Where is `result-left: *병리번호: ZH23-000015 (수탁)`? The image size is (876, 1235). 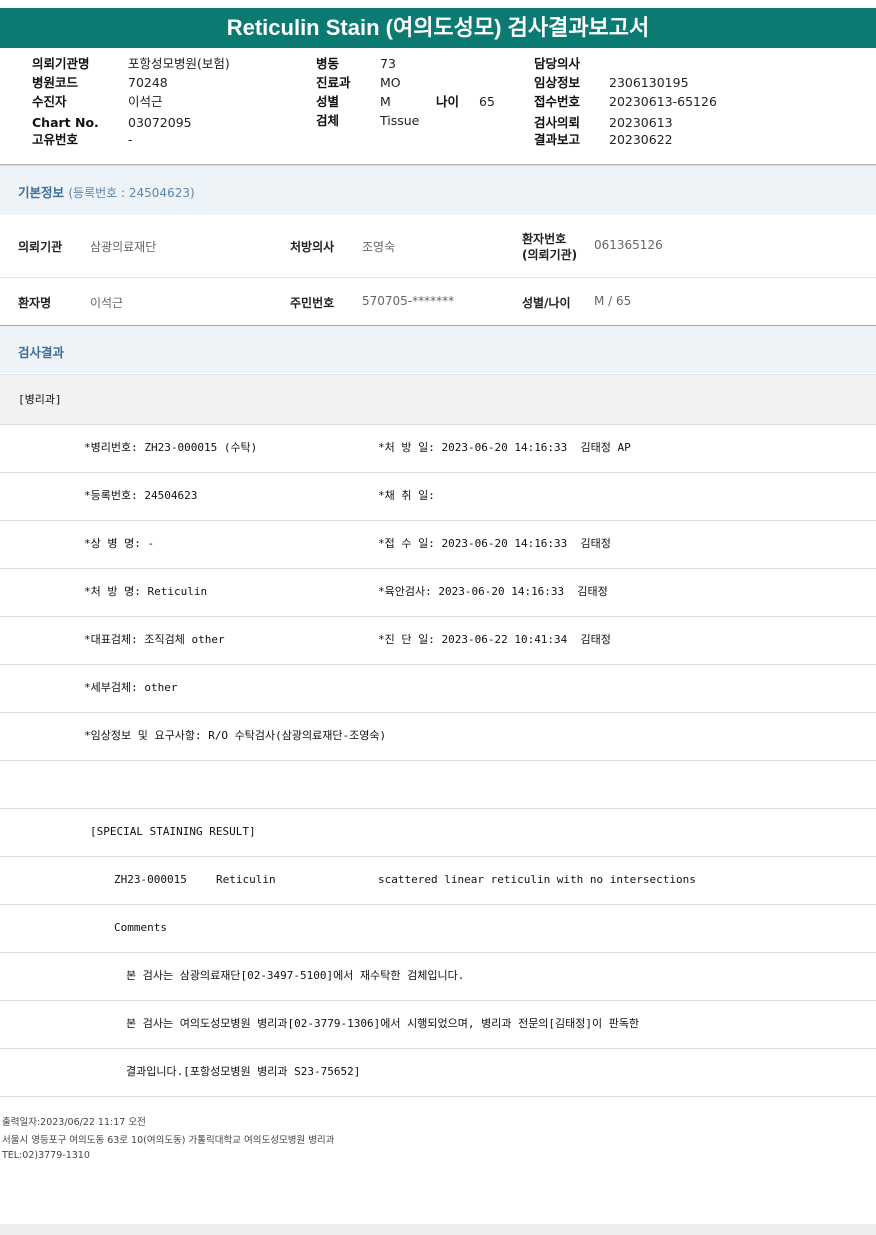
result-left: *병리번호: ZH23-000015 (수탁) is located at coordinates (171, 447).